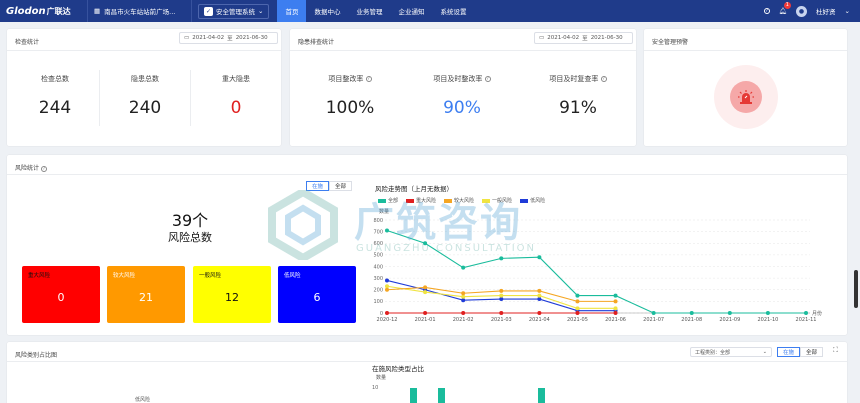  Describe the element at coordinates (398, 369) in the screenshot. I see `risk-type-chart-title: 在施风险类型占比` at that location.